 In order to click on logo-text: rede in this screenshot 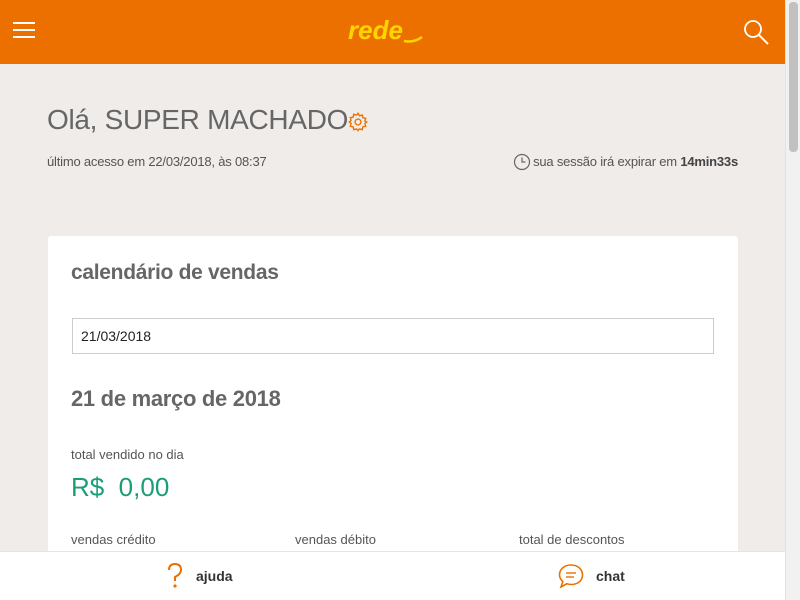, I will do `click(375, 31)`.